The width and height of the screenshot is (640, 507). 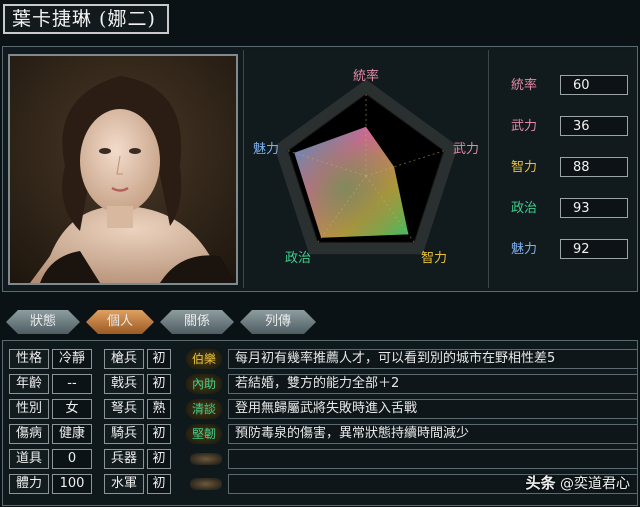 What do you see at coordinates (72, 484) in the screenshot?
I see `attr-value: 100` at bounding box center [72, 484].